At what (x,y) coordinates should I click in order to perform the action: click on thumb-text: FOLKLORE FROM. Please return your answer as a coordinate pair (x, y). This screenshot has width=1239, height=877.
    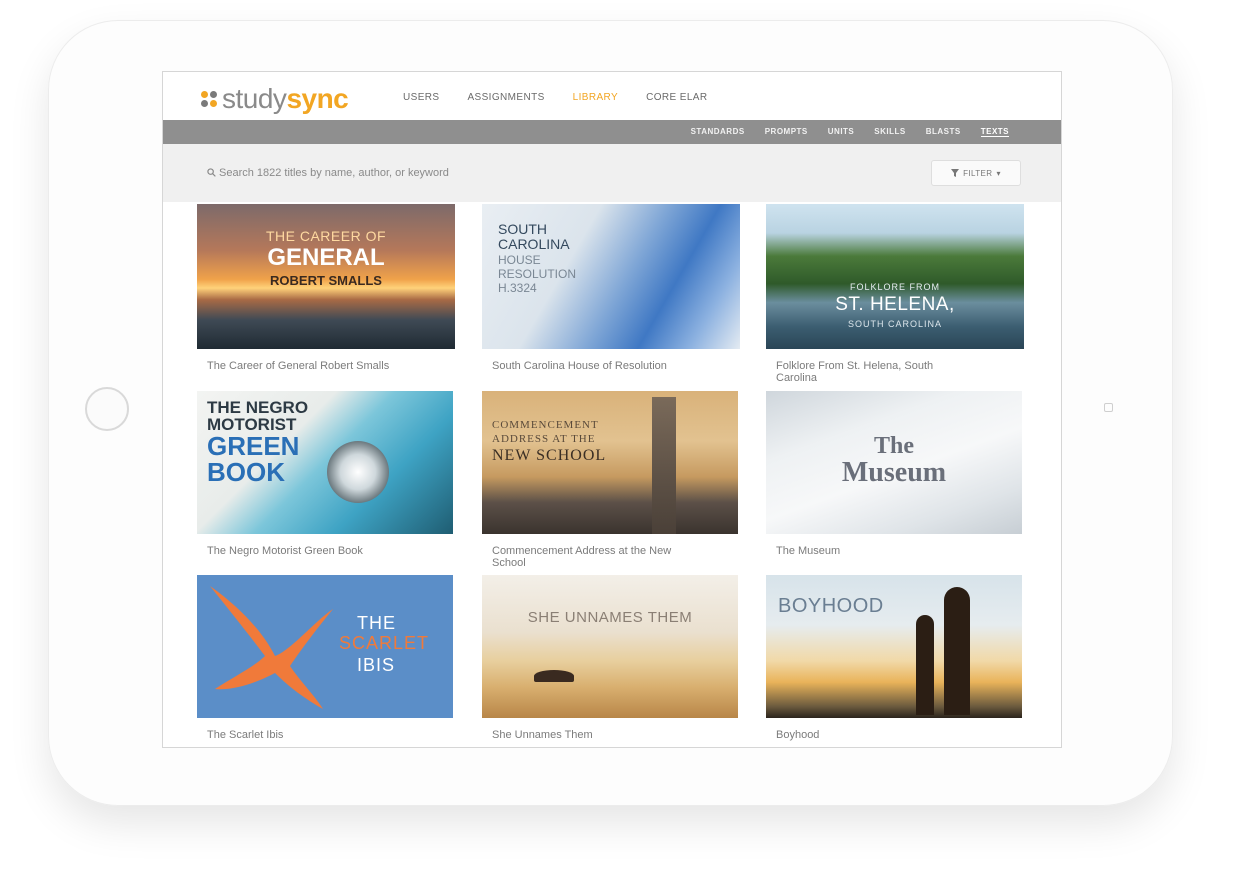
    Looking at the image, I should click on (894, 287).